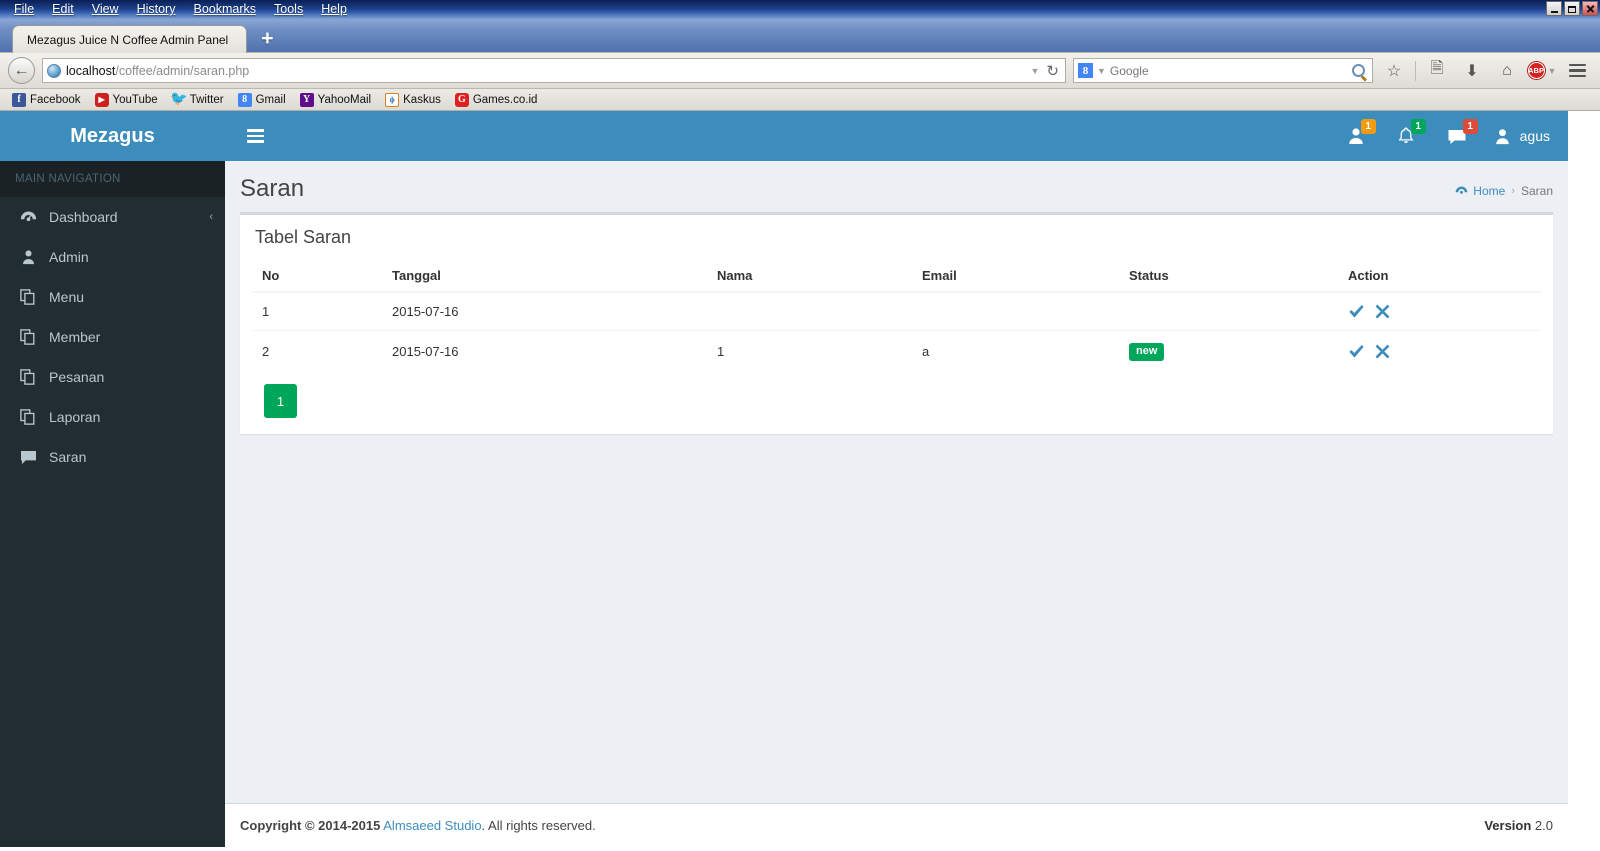  What do you see at coordinates (265, 40) in the screenshot?
I see `new-tab-button: +` at bounding box center [265, 40].